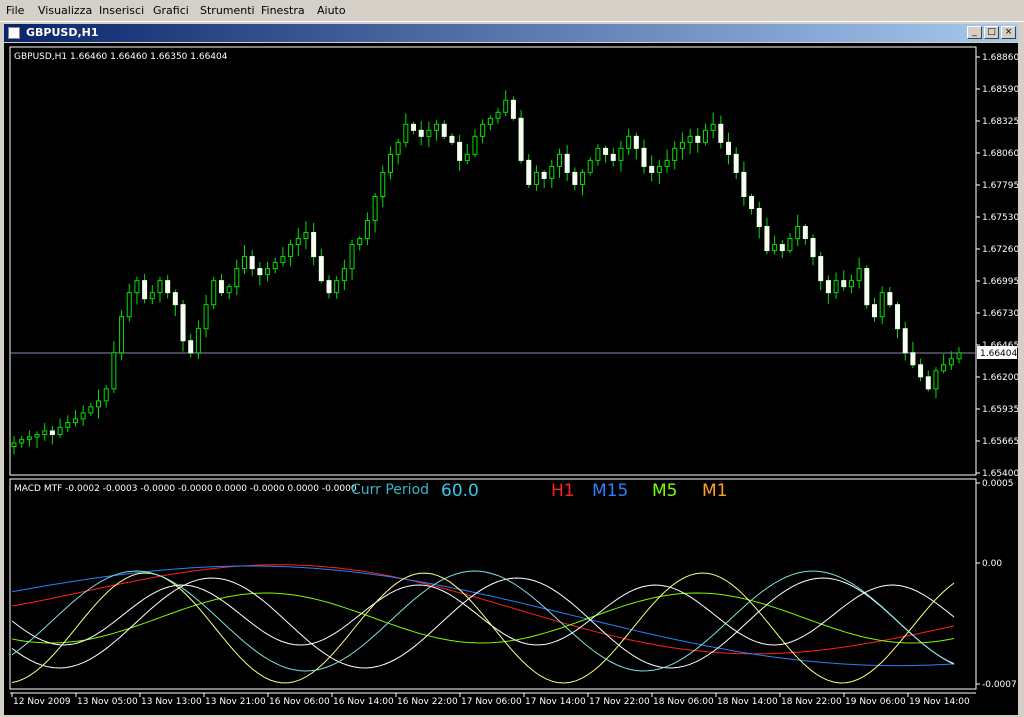  What do you see at coordinates (555, 702) in the screenshot?
I see `time-tick-label: 17 Nov 14:00` at bounding box center [555, 702].